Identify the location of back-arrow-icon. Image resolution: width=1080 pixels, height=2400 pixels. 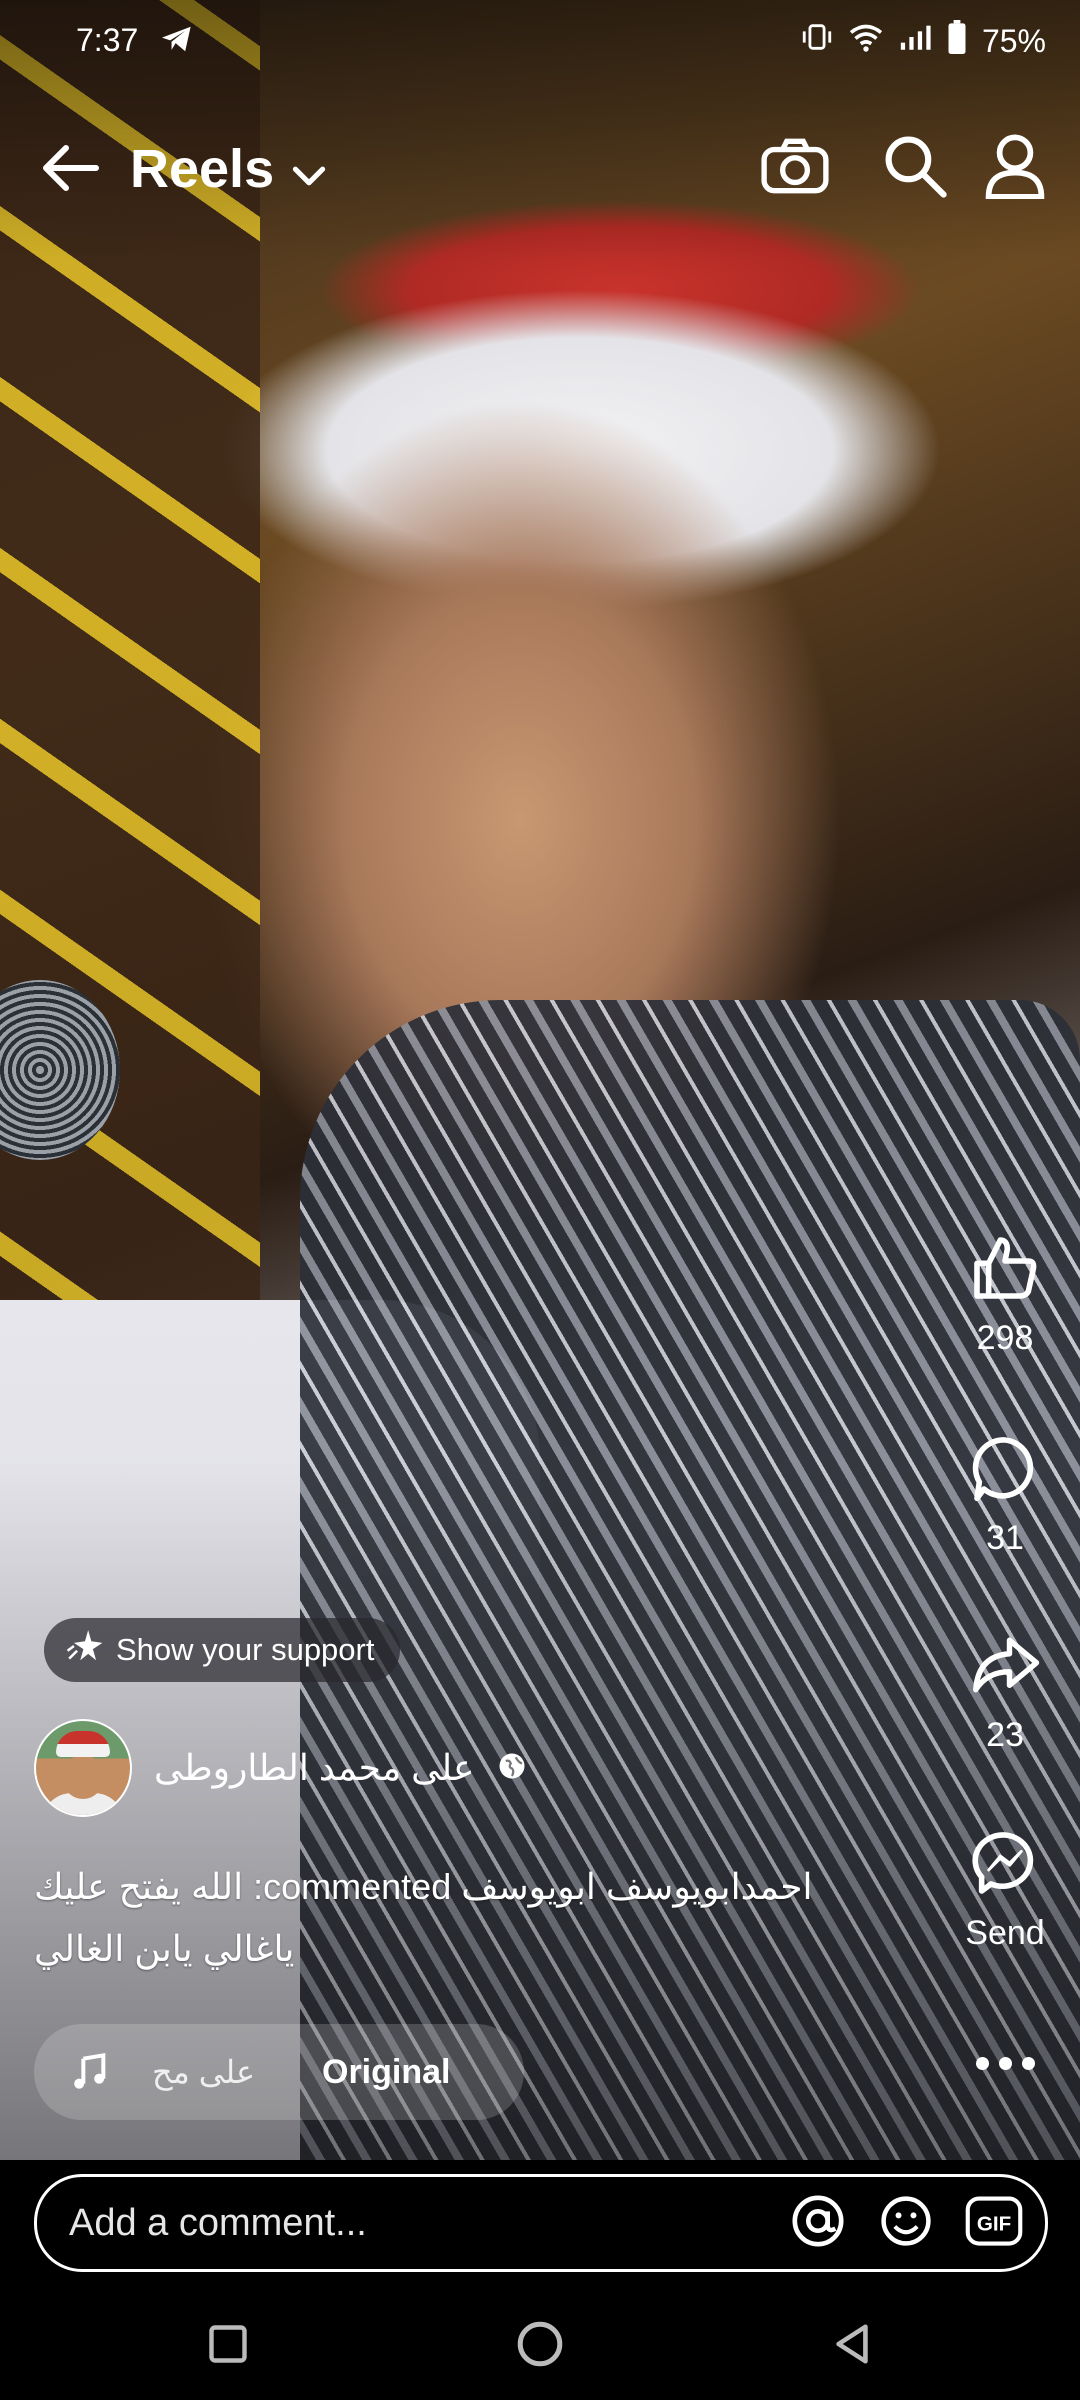
(70, 170).